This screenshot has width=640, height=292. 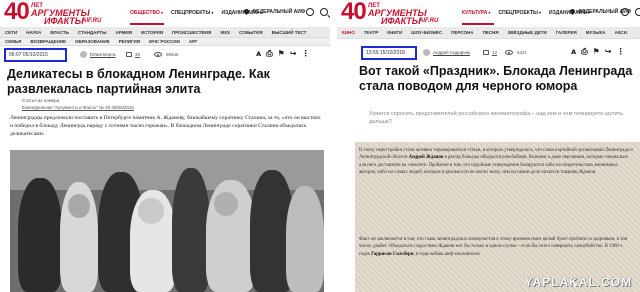 What do you see at coordinates (152, 32) in the screenshot?
I see `rubric-item: ИСТОРИЯ` at bounding box center [152, 32].